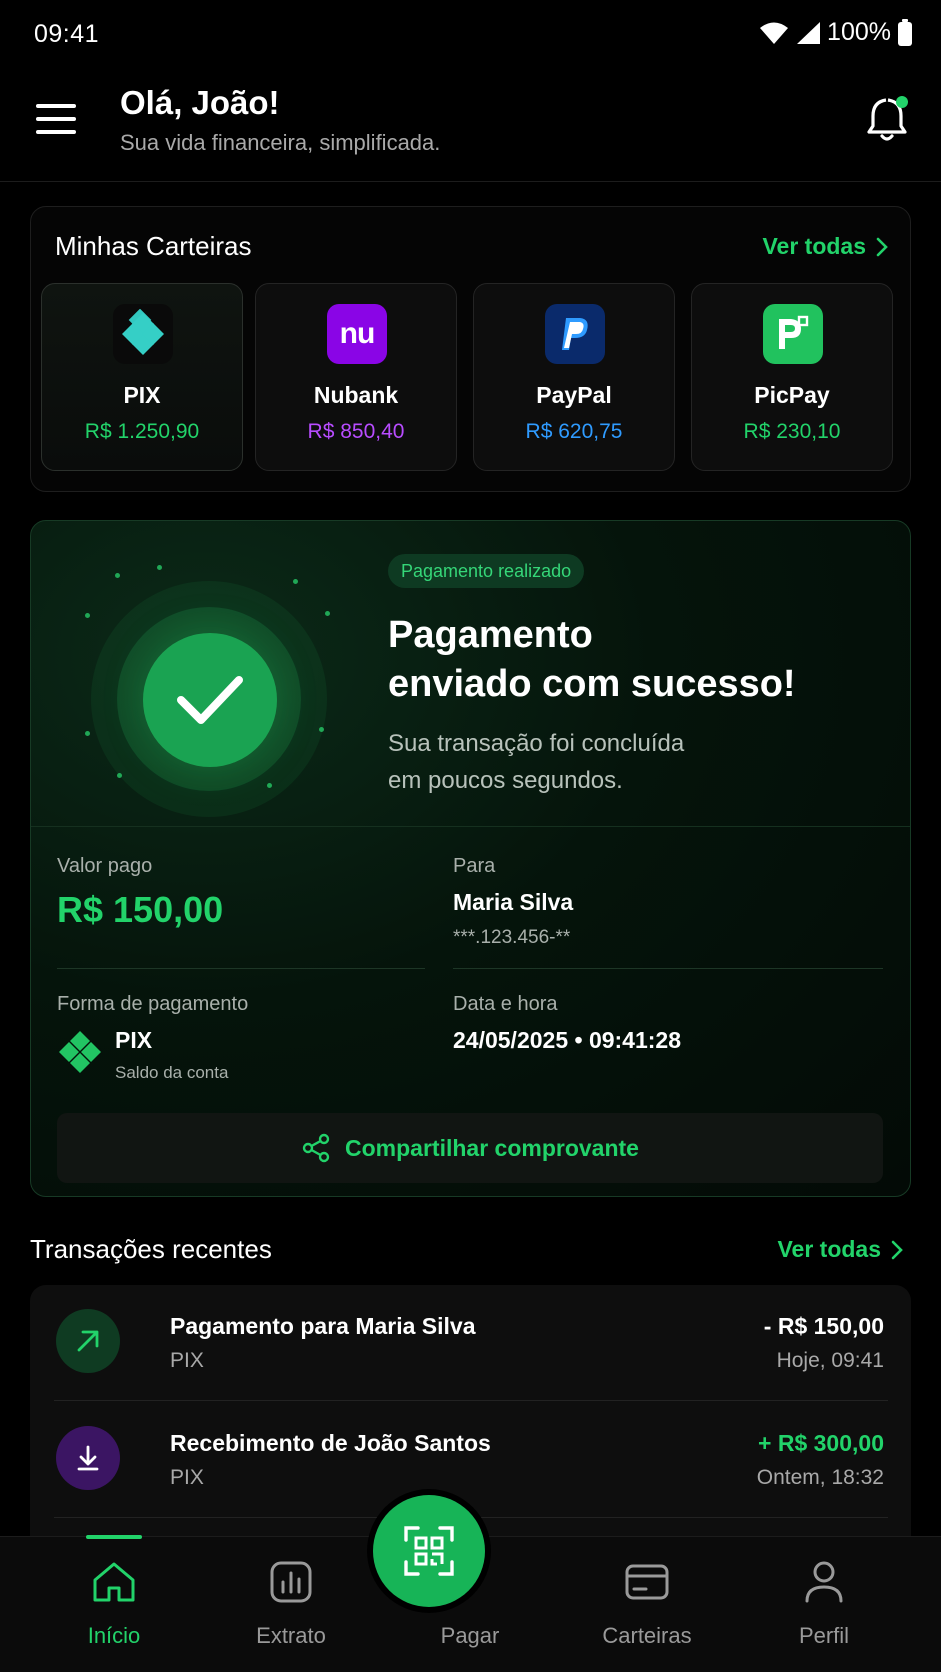 Image resolution: width=941 pixels, height=1672 pixels. What do you see at coordinates (356, 395) in the screenshot?
I see `wallet-name: Nubank` at bounding box center [356, 395].